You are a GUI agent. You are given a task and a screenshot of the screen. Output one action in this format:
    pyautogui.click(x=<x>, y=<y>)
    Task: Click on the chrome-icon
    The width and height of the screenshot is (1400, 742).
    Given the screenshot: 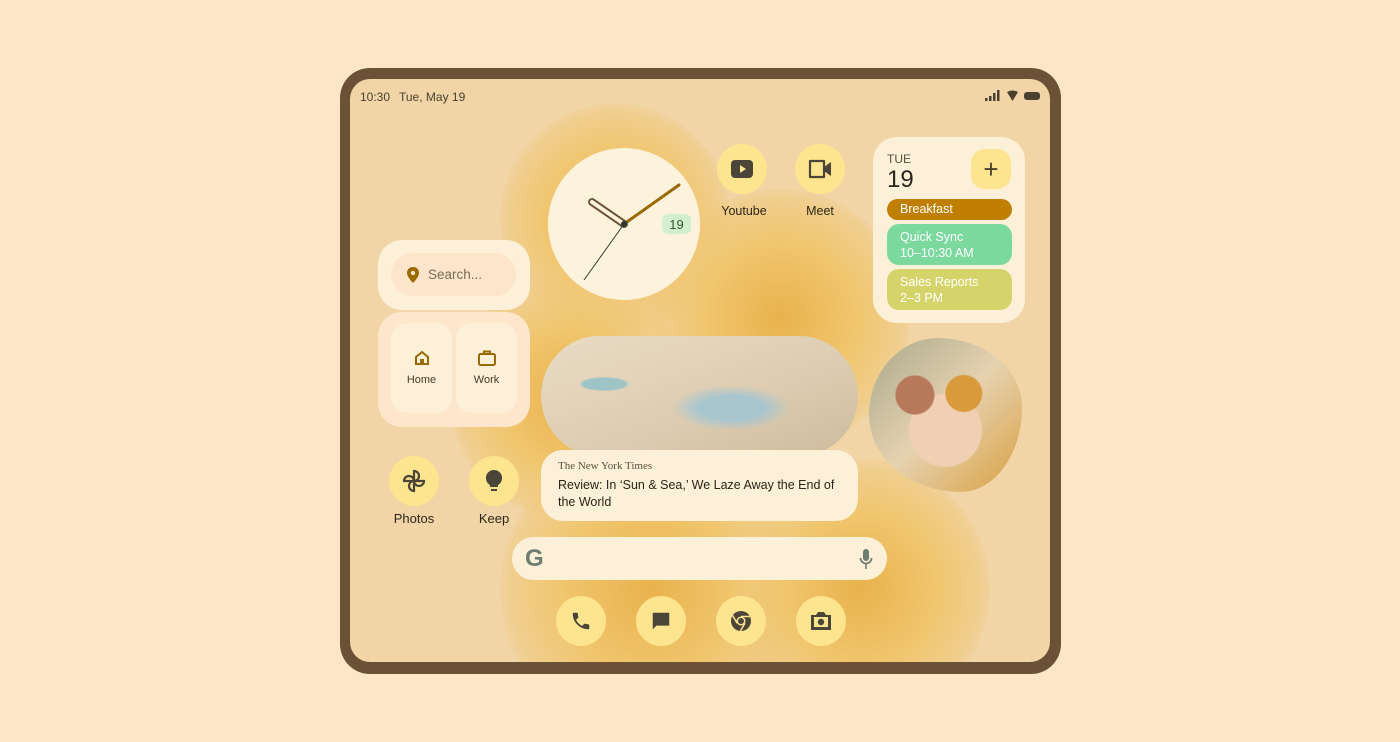 What is the action you would take?
    pyautogui.click(x=741, y=621)
    